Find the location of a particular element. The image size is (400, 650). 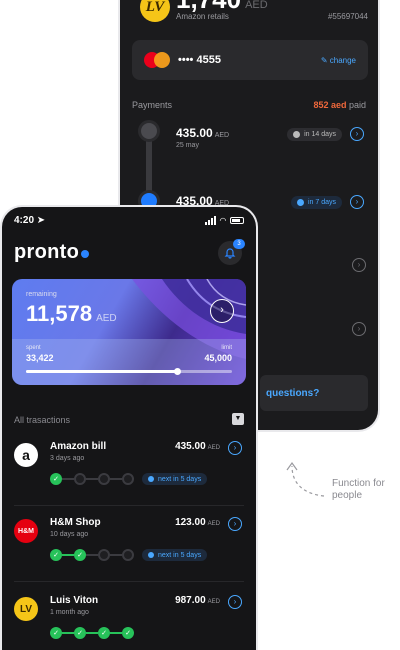

installment-progress: ✓ ✓ ✓ ✓ is located at coordinates (92, 633).